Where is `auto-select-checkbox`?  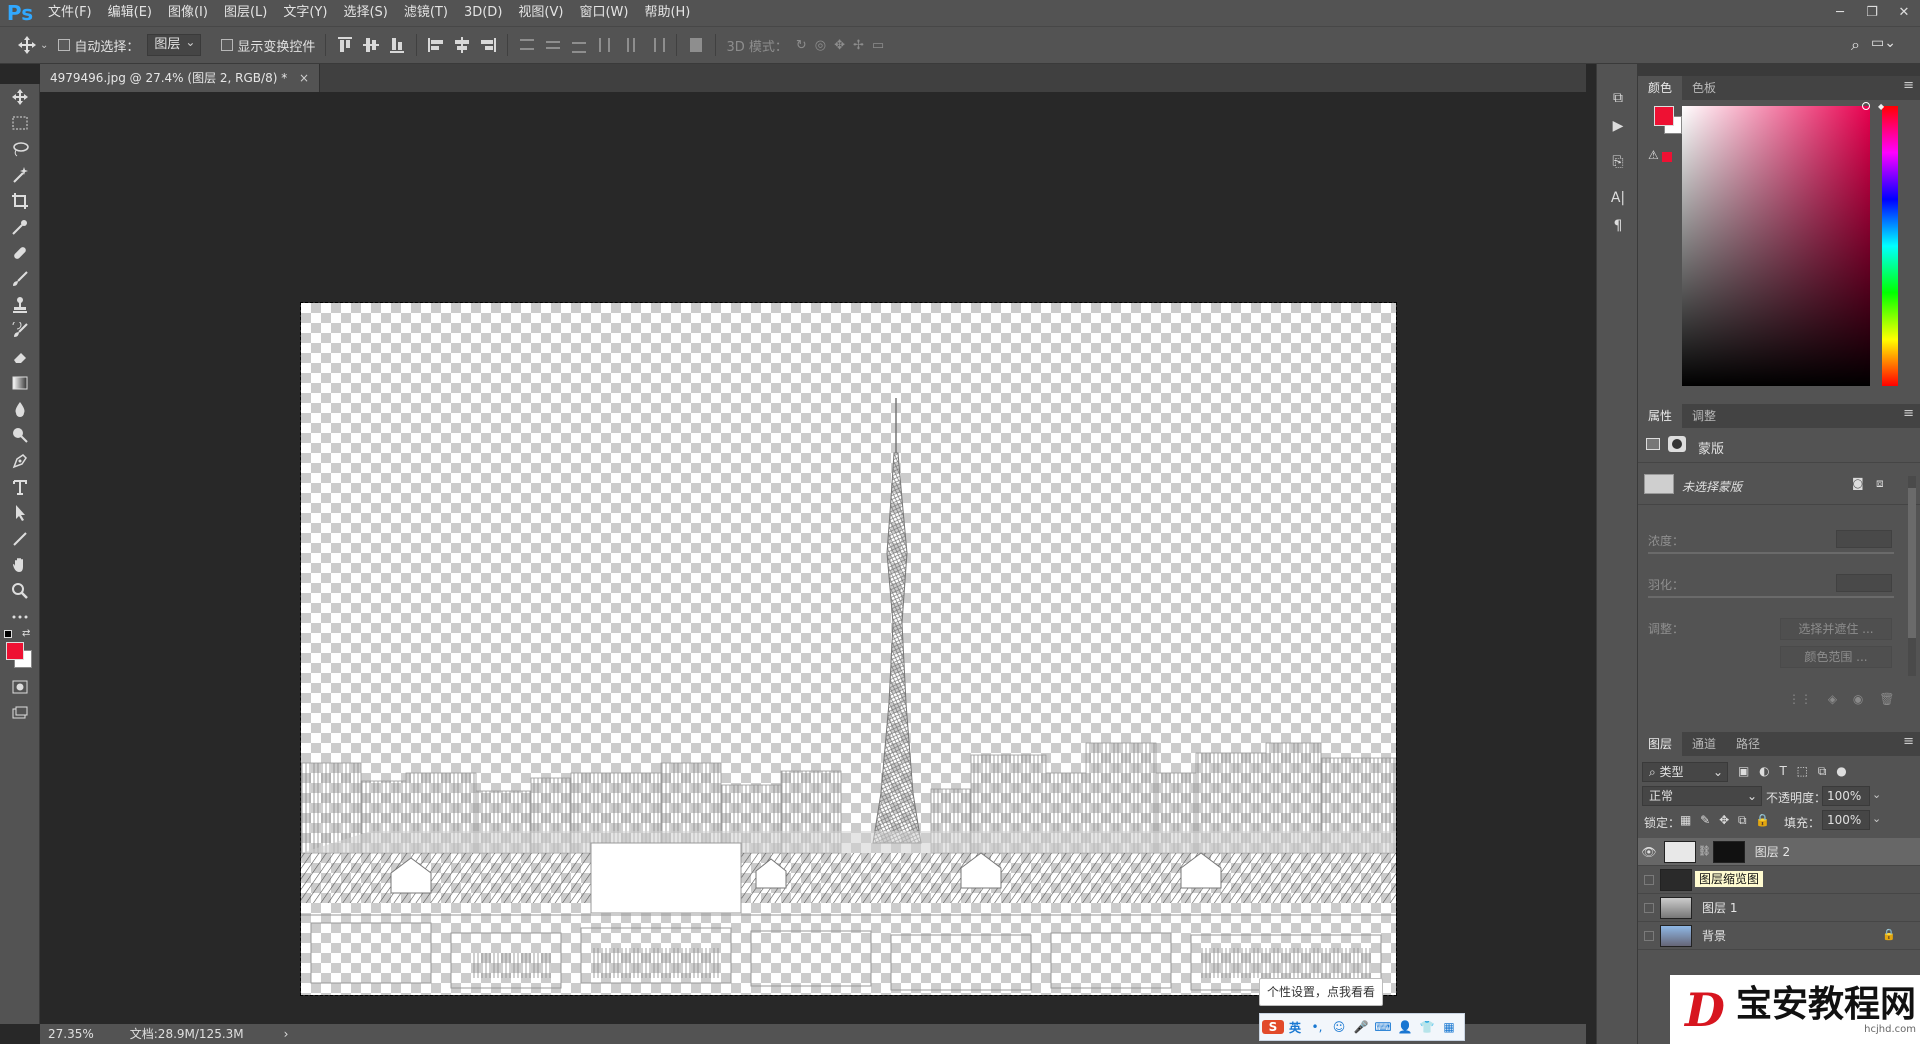 auto-select-checkbox is located at coordinates (64, 45).